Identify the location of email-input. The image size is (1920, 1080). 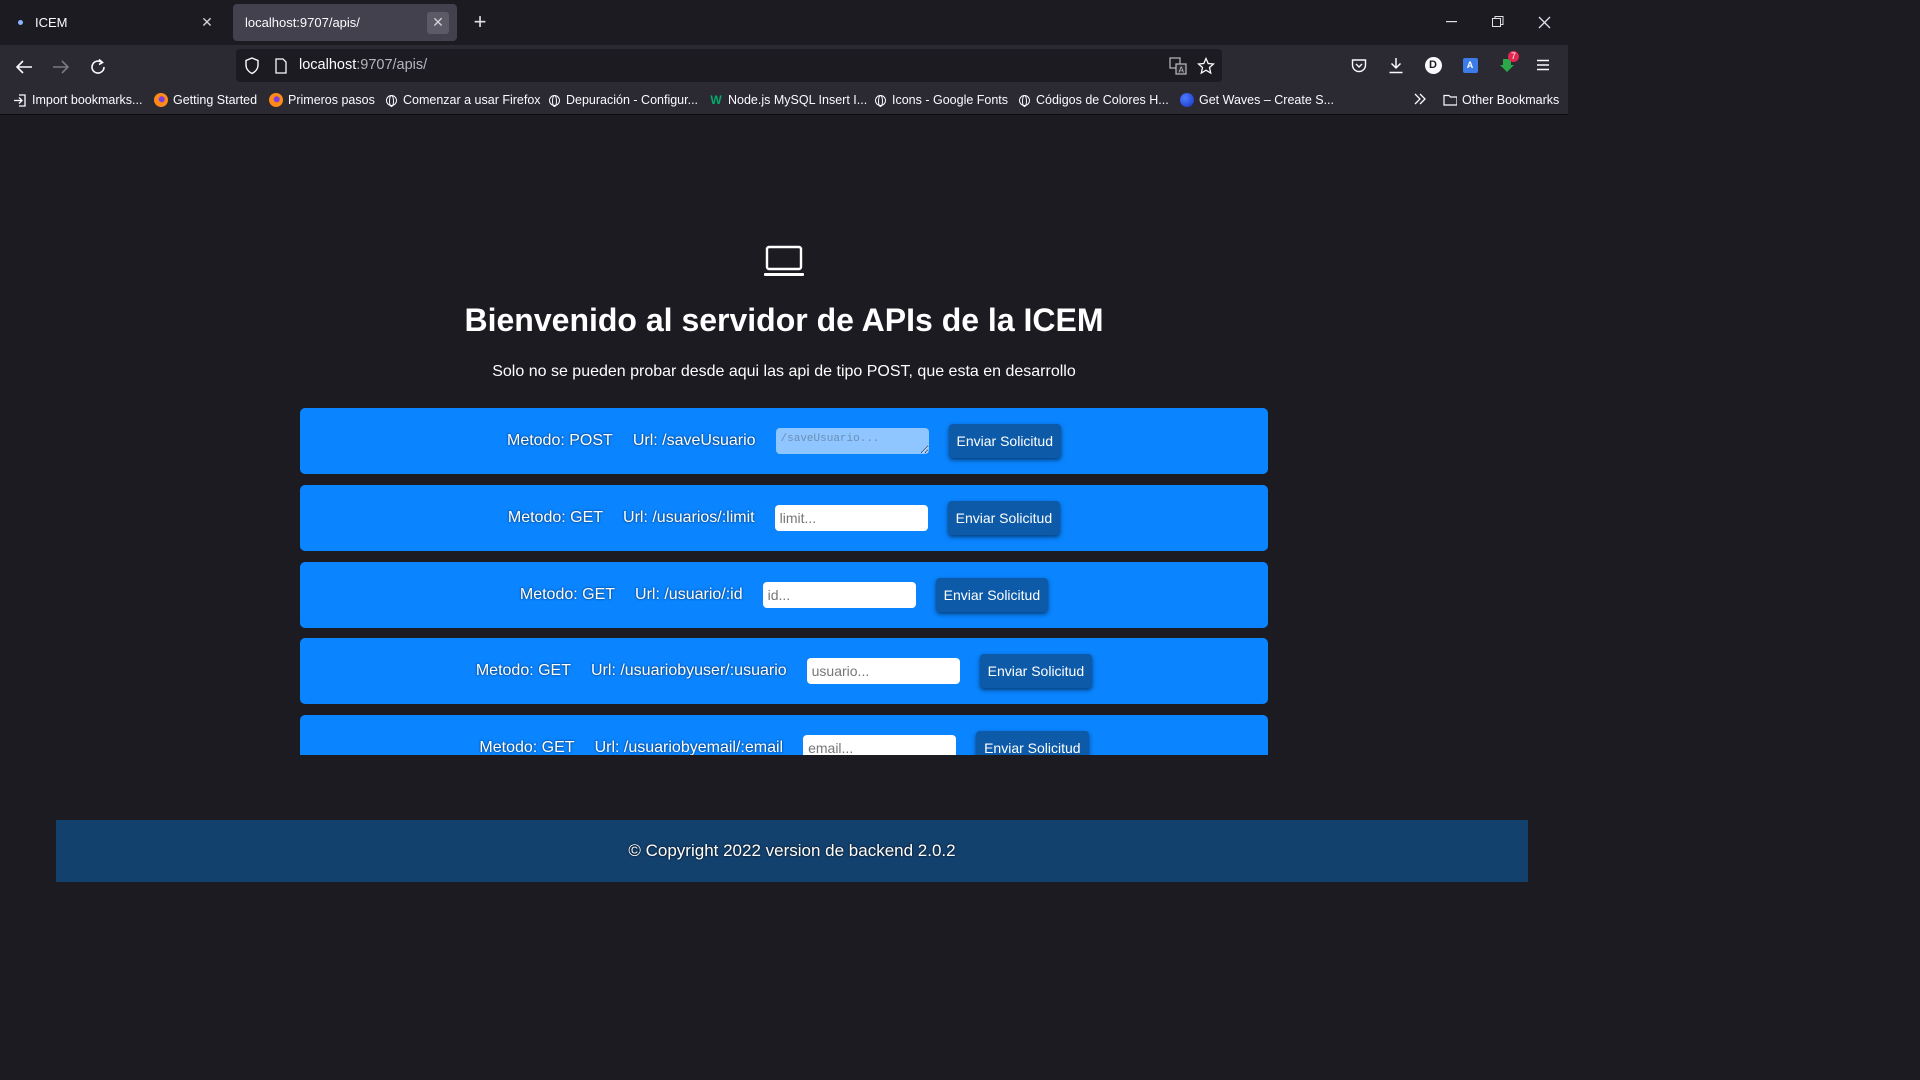
(880, 745).